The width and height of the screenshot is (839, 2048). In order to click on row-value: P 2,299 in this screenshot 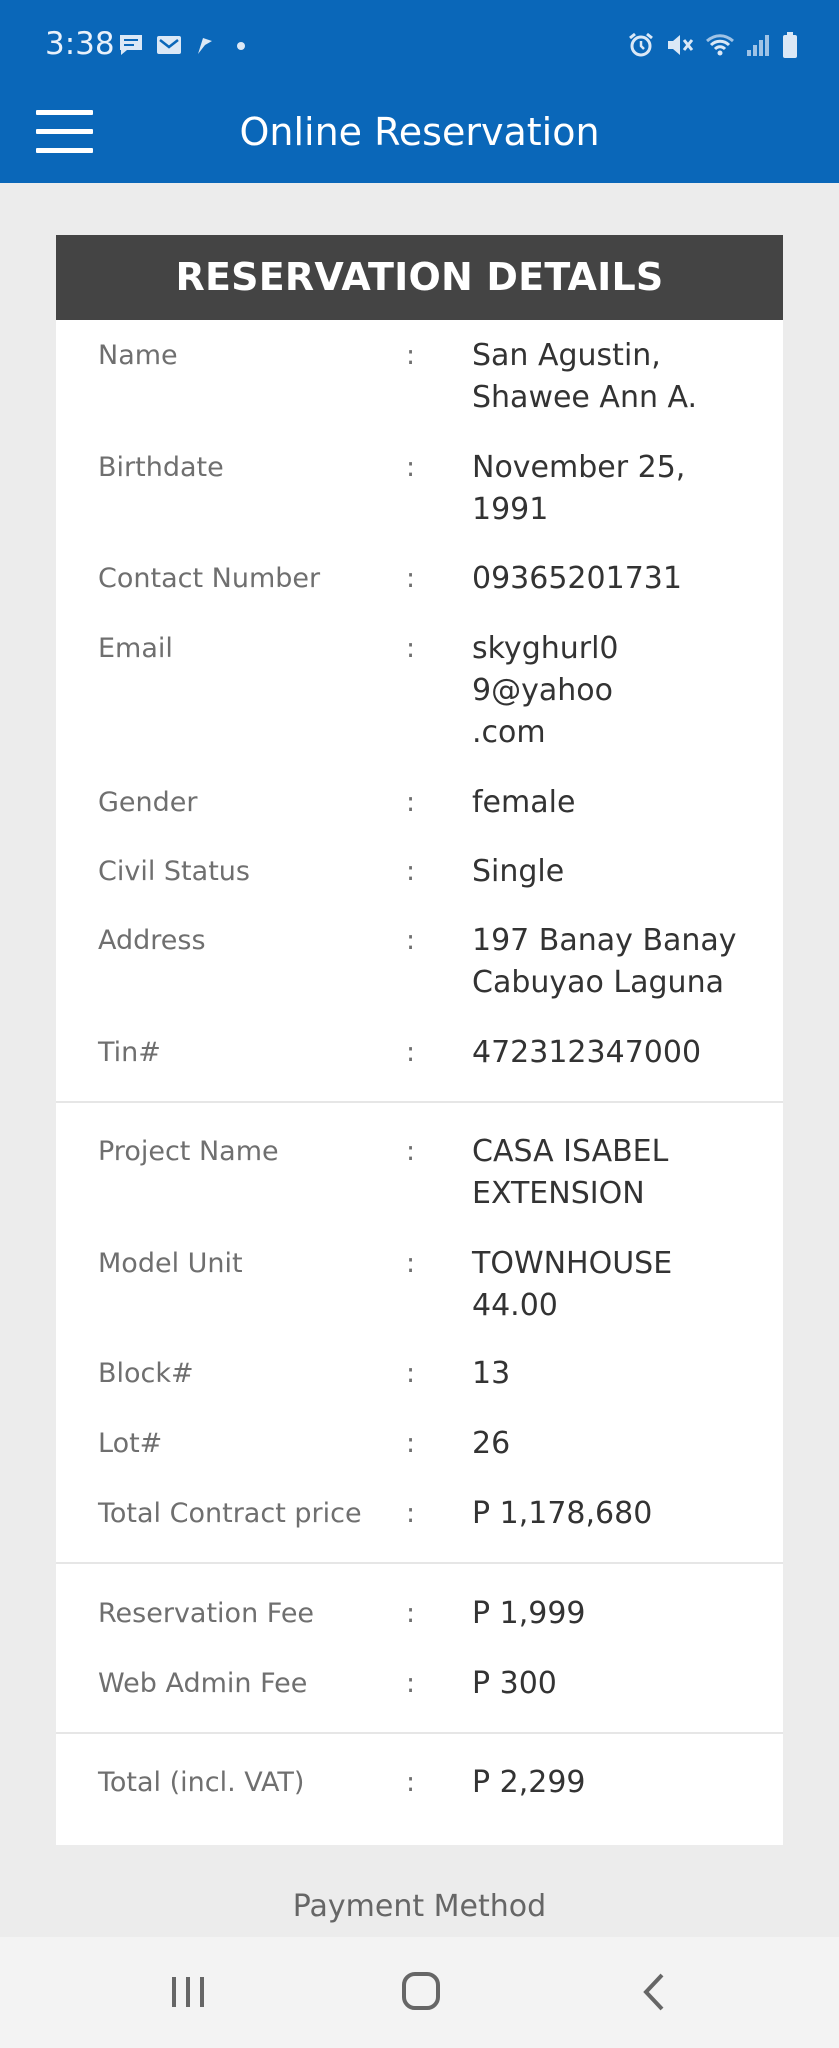, I will do `click(529, 1782)`.